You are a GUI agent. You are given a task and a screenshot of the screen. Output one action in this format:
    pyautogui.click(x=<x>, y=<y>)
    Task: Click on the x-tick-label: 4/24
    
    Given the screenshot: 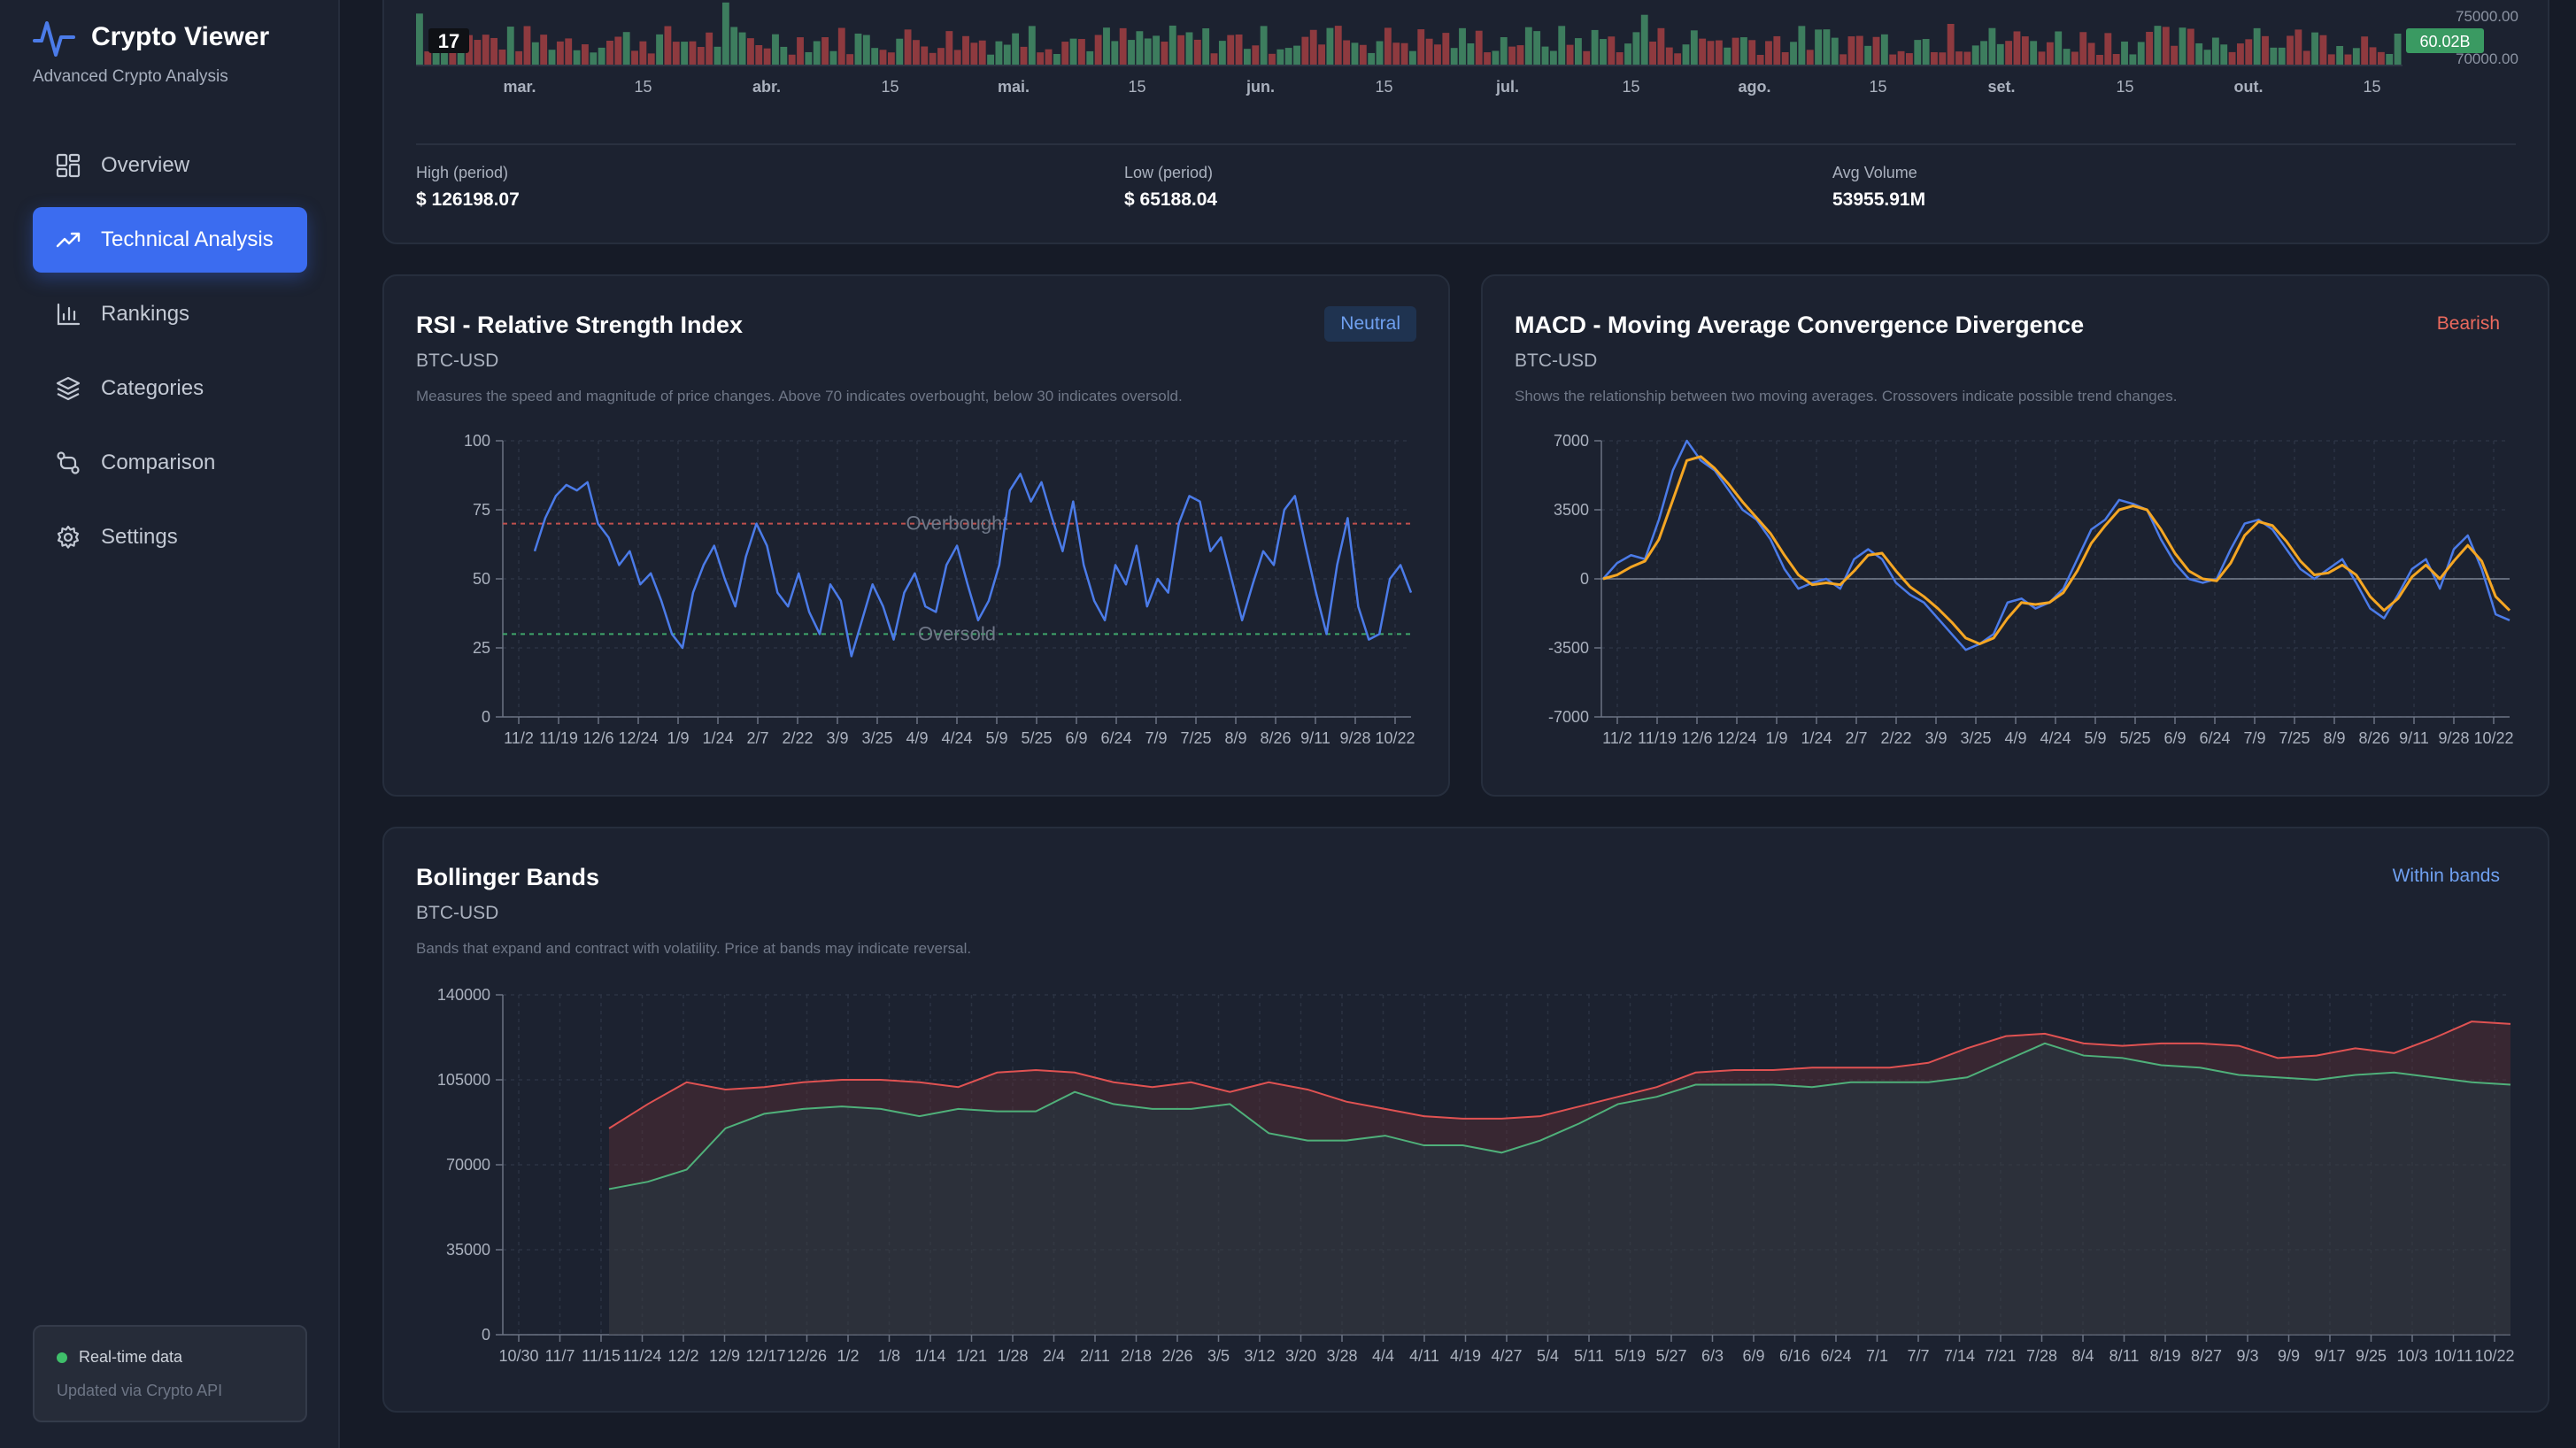 What is the action you would take?
    pyautogui.click(x=956, y=738)
    